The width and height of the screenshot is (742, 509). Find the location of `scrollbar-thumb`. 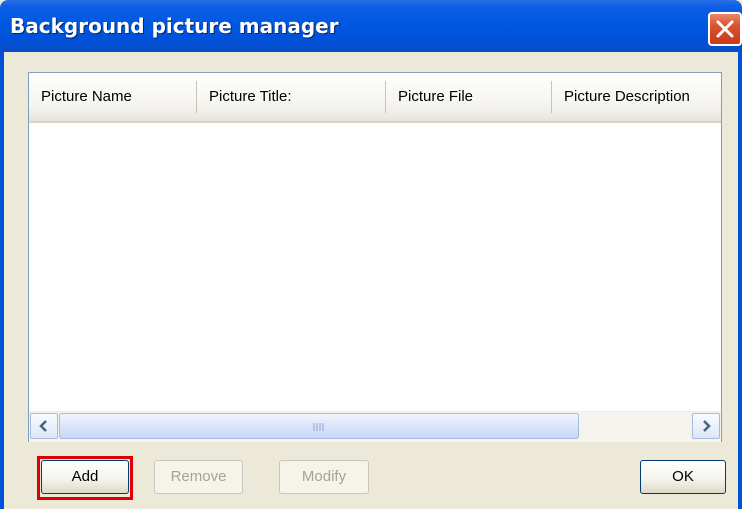

scrollbar-thumb is located at coordinates (319, 426).